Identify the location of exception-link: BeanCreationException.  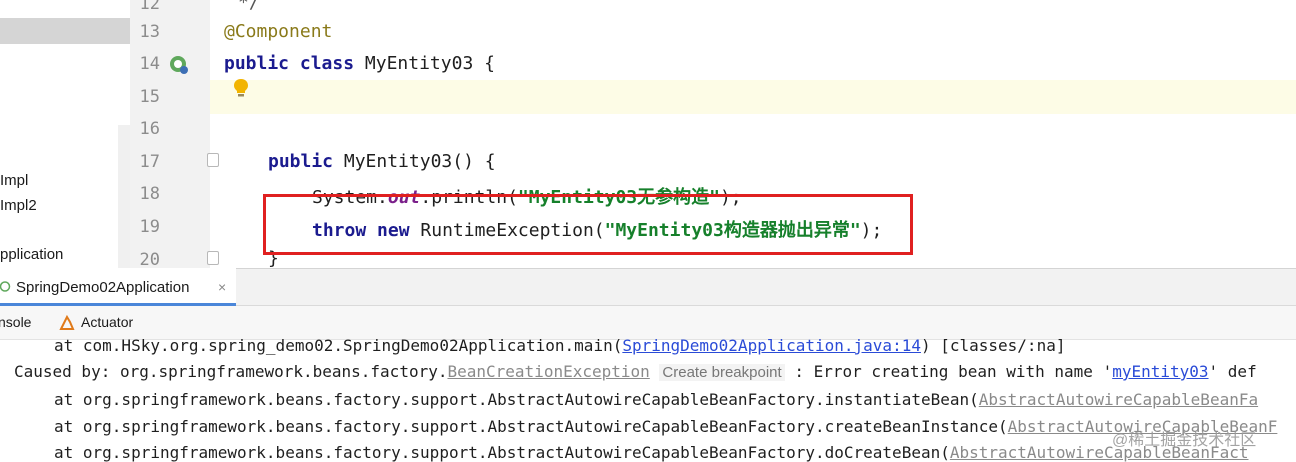
(548, 371).